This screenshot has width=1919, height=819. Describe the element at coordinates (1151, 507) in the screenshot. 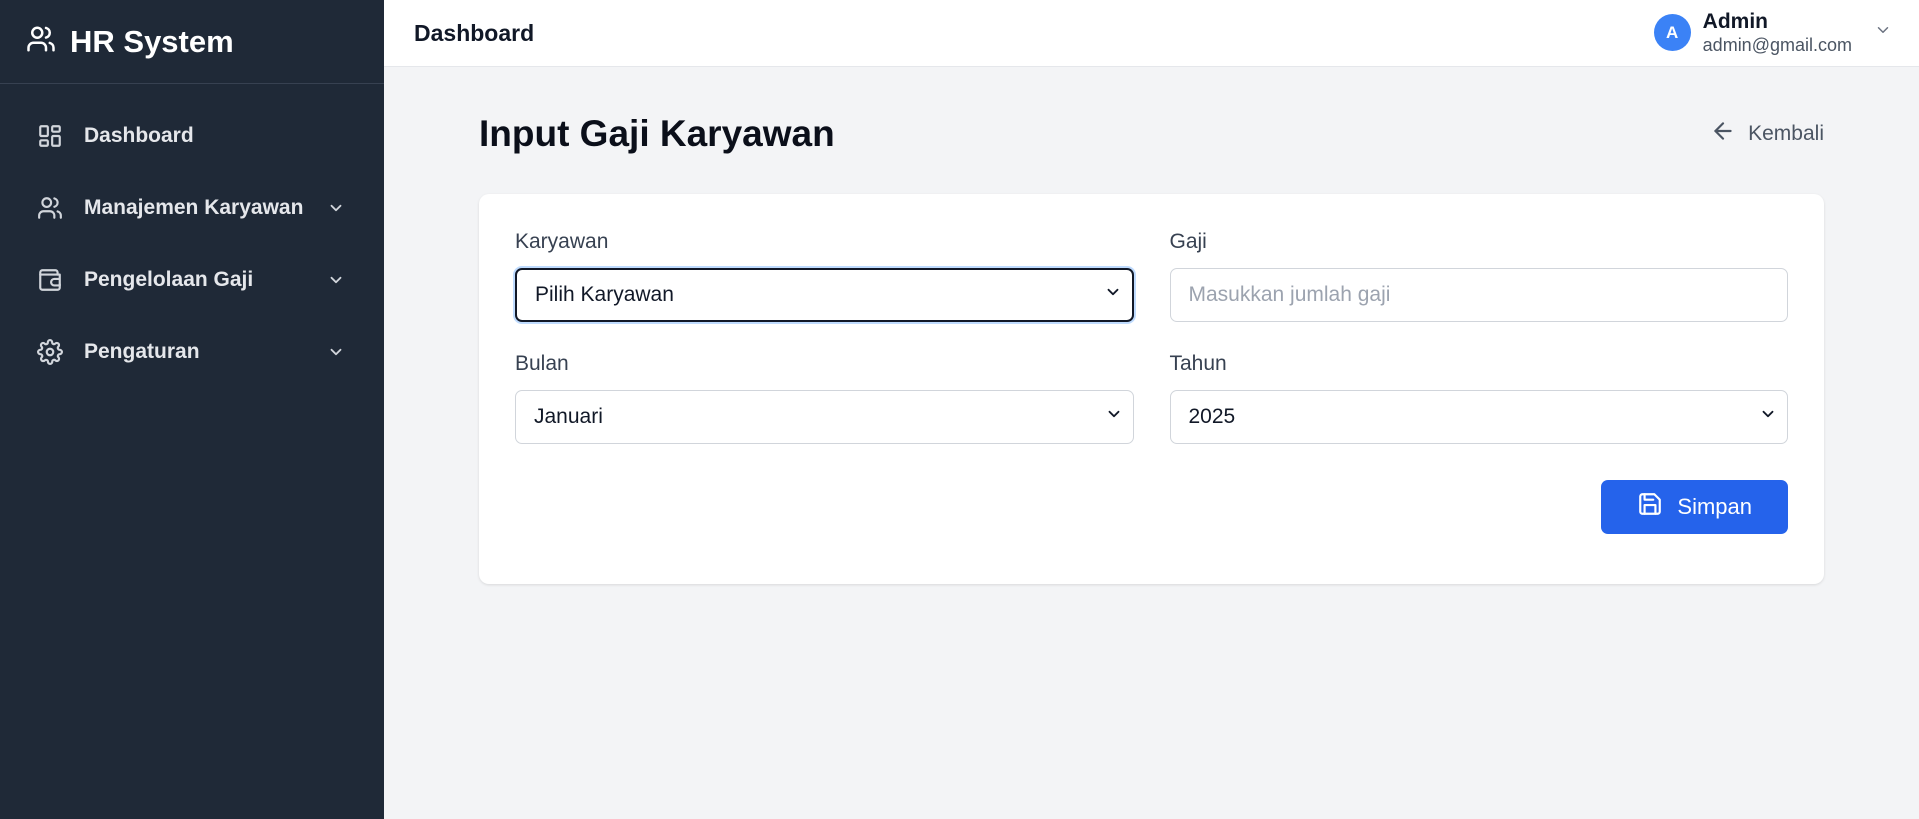

I see `form-actions: Simpan` at that location.